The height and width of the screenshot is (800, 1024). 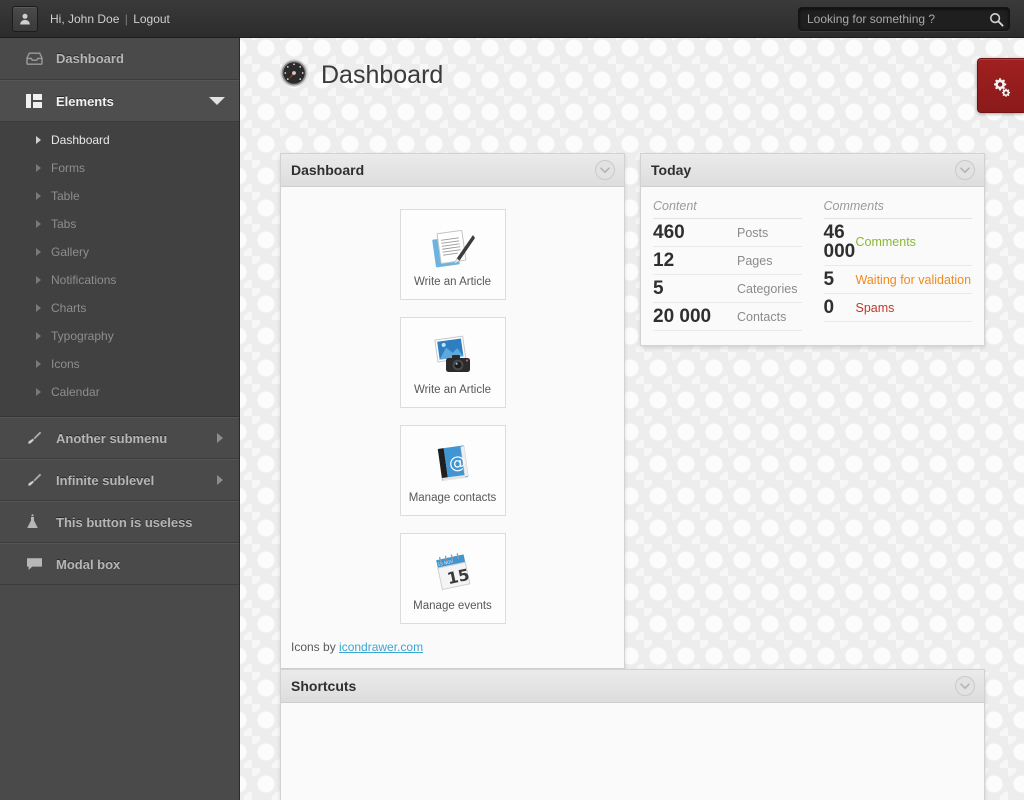 What do you see at coordinates (452, 170) in the screenshot?
I see `widget-dashboard-header: Dashboard` at bounding box center [452, 170].